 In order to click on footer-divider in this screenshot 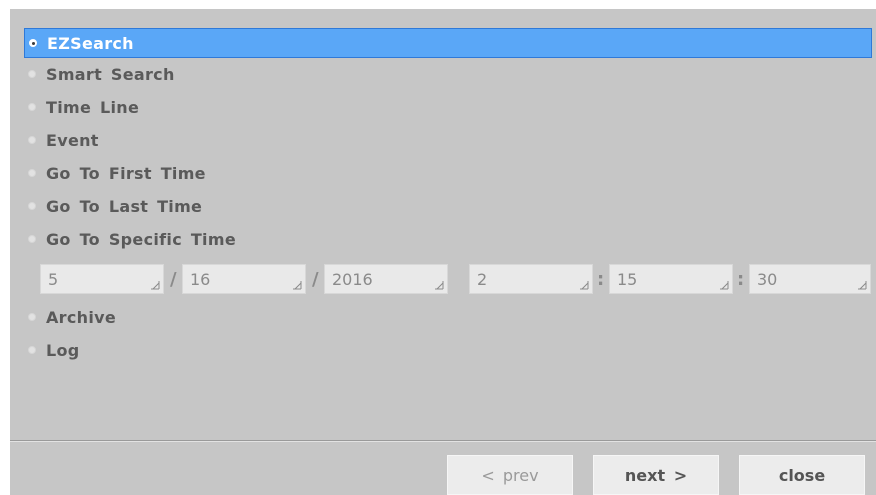, I will do `click(443, 441)`.